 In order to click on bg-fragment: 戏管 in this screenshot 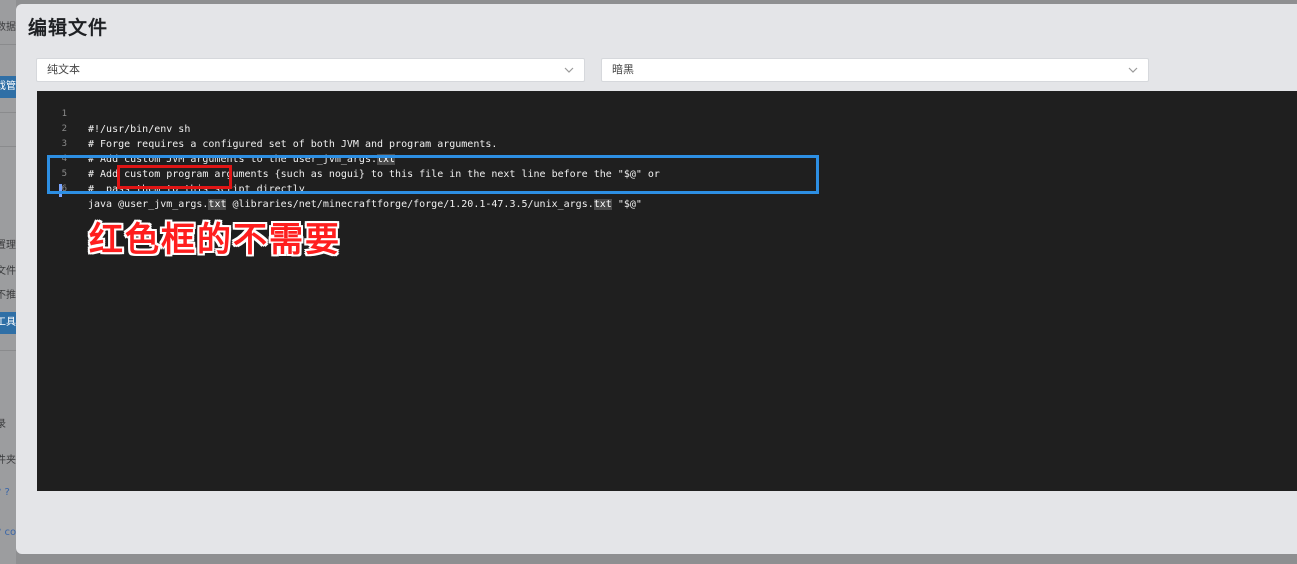, I will do `click(8, 87)`.